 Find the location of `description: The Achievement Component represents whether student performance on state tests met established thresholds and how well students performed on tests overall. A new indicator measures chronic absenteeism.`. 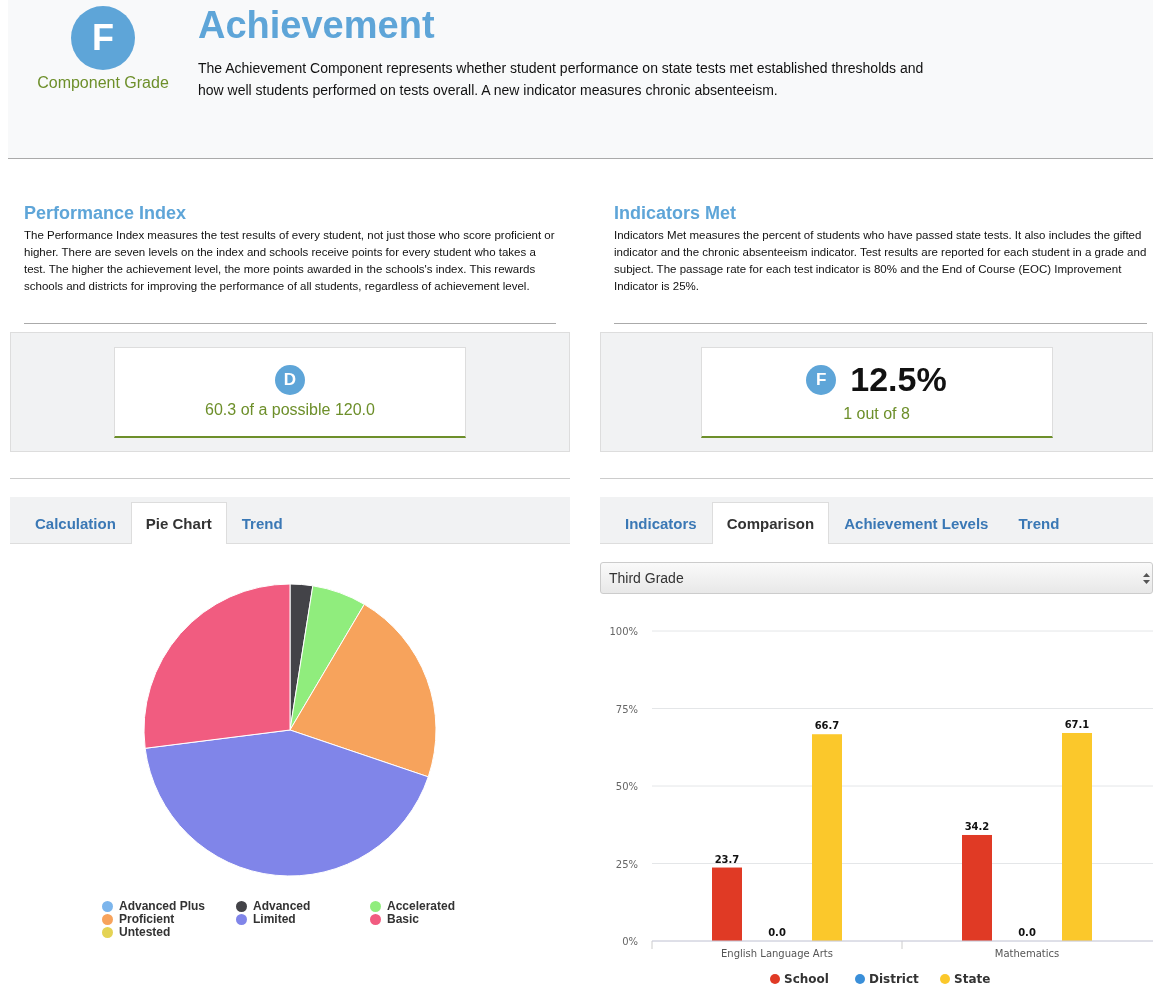

description: The Achievement Component represents whether student performance on state tests met established thresholds and how well students performed on tests overall. A new indicator measures chronic absenteeism. is located at coordinates (561, 79).